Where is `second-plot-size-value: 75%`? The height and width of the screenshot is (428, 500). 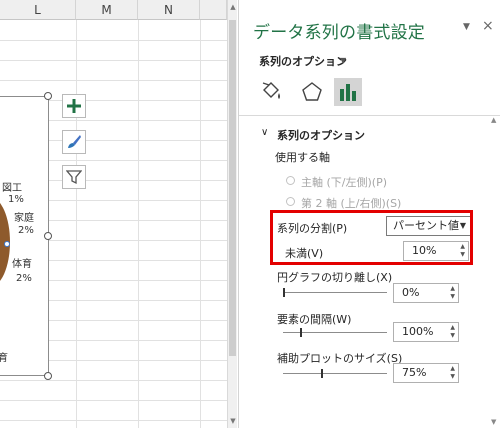 second-plot-size-value: 75% is located at coordinates (414, 372).